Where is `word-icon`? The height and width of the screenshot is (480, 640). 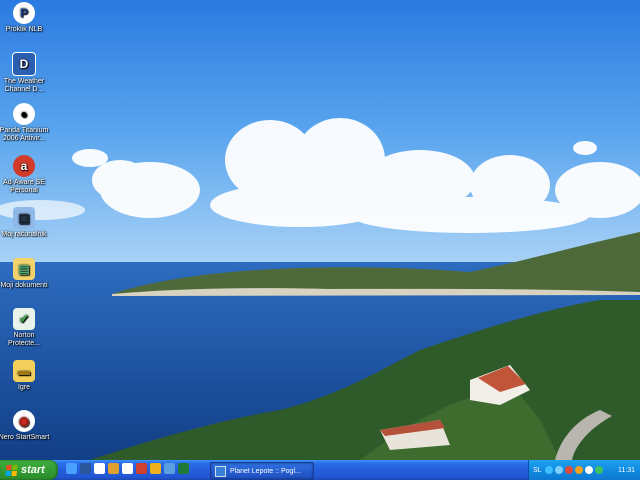
word-icon is located at coordinates (85, 468).